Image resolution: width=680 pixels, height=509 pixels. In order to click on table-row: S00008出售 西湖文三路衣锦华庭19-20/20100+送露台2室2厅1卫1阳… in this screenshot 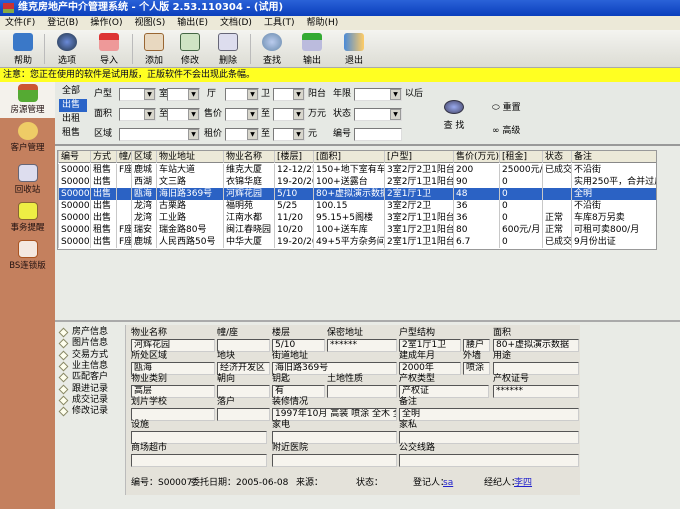, I will do `click(357, 182)`.